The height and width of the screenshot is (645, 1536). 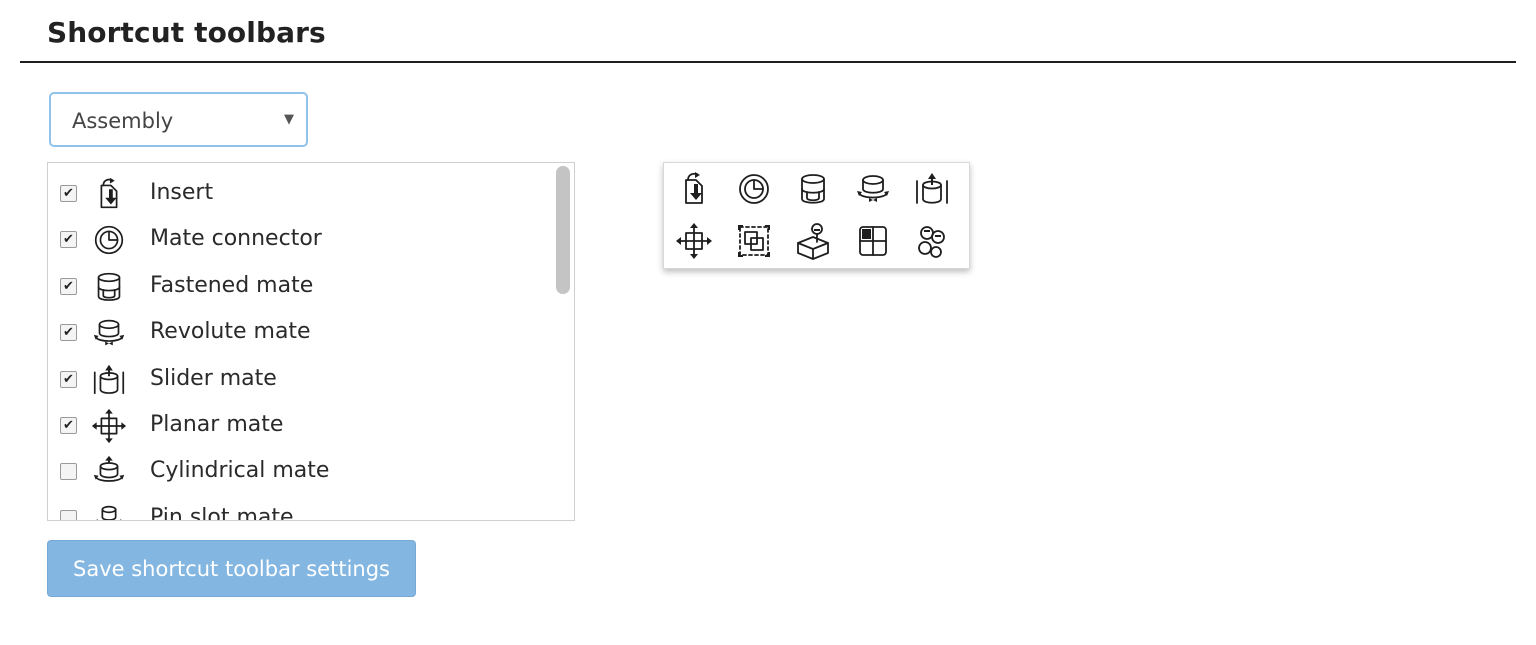 What do you see at coordinates (240, 471) in the screenshot?
I see `feature-label: Cylindrical mate` at bounding box center [240, 471].